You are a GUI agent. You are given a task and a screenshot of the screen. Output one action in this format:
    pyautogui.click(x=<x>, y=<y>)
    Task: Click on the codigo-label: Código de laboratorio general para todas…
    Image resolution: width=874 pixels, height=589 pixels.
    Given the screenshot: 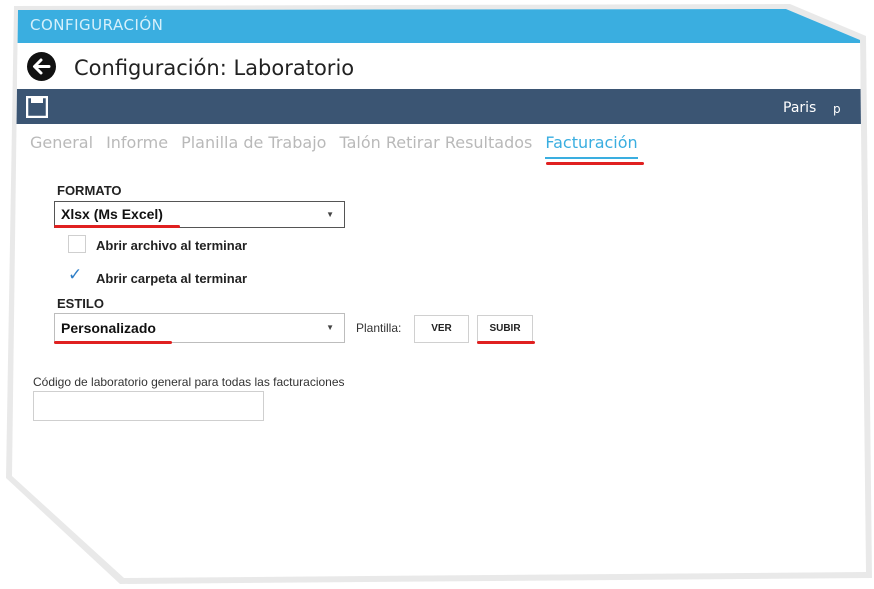 What is the action you would take?
    pyautogui.click(x=189, y=382)
    